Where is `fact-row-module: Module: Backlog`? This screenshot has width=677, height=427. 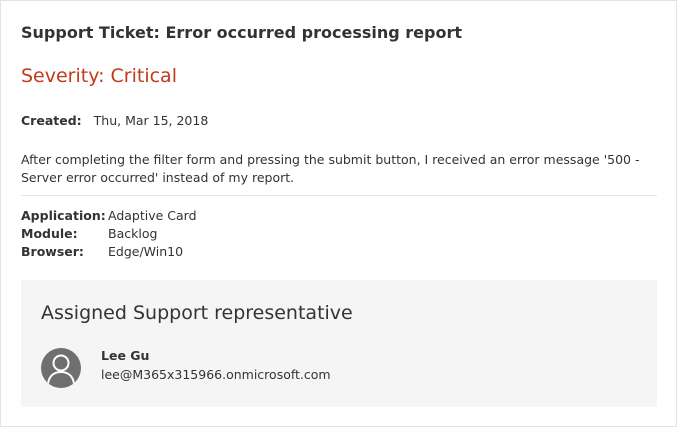 fact-row-module: Module: Backlog is located at coordinates (109, 234).